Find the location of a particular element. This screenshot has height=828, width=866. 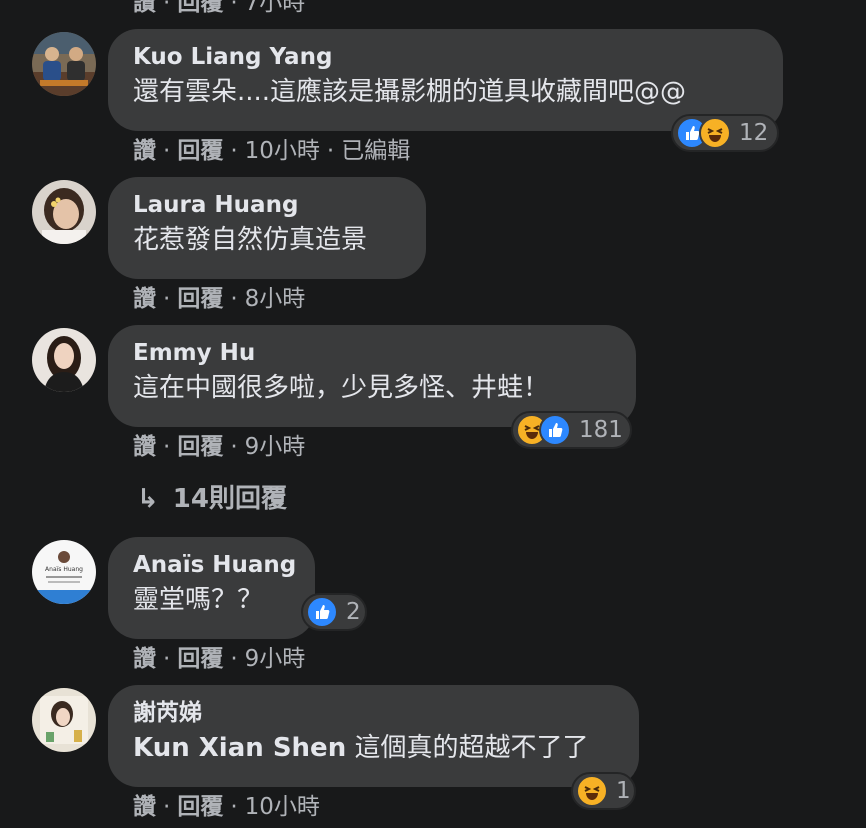

comment-bubble: 謝芮娣 Kun Xian Shen 這個真的超越不了了 is located at coordinates (373, 736).